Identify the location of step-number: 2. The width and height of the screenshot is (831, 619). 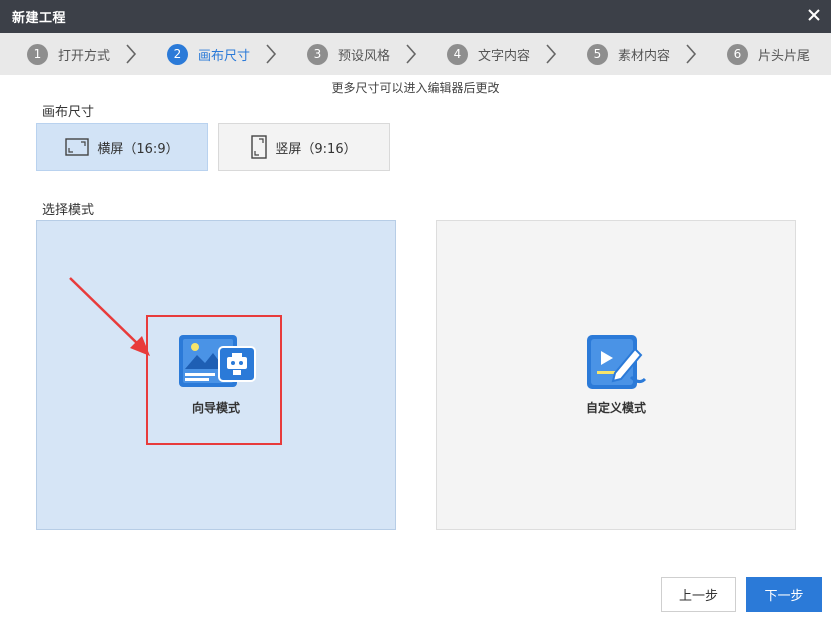
(177, 54).